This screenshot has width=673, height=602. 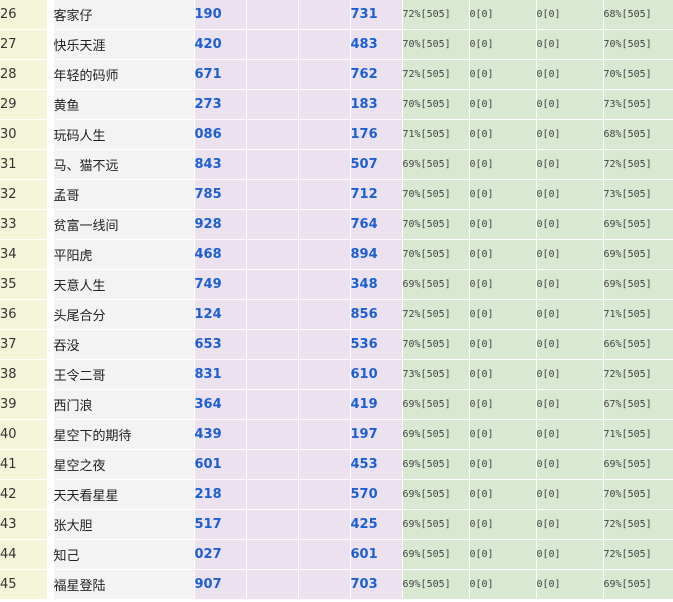 I want to click on player-name: 福星登陆, so click(x=124, y=584).